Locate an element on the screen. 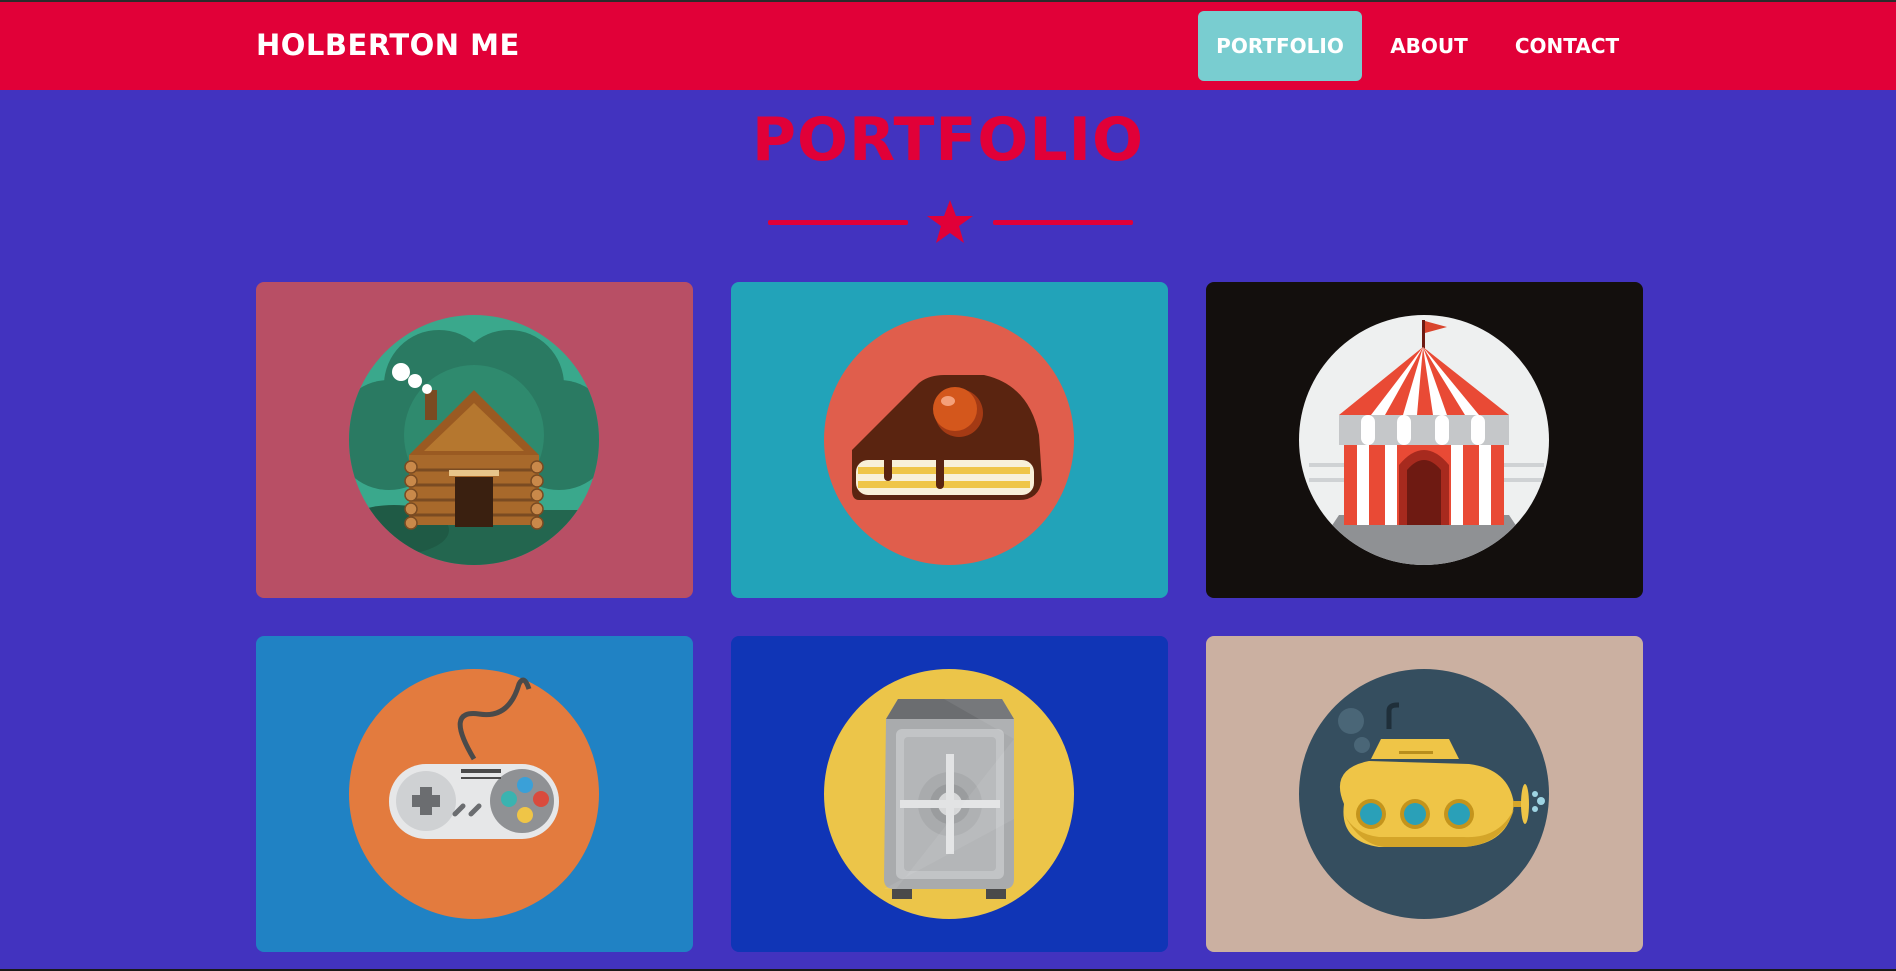  submarine-icon is located at coordinates (1424, 794).